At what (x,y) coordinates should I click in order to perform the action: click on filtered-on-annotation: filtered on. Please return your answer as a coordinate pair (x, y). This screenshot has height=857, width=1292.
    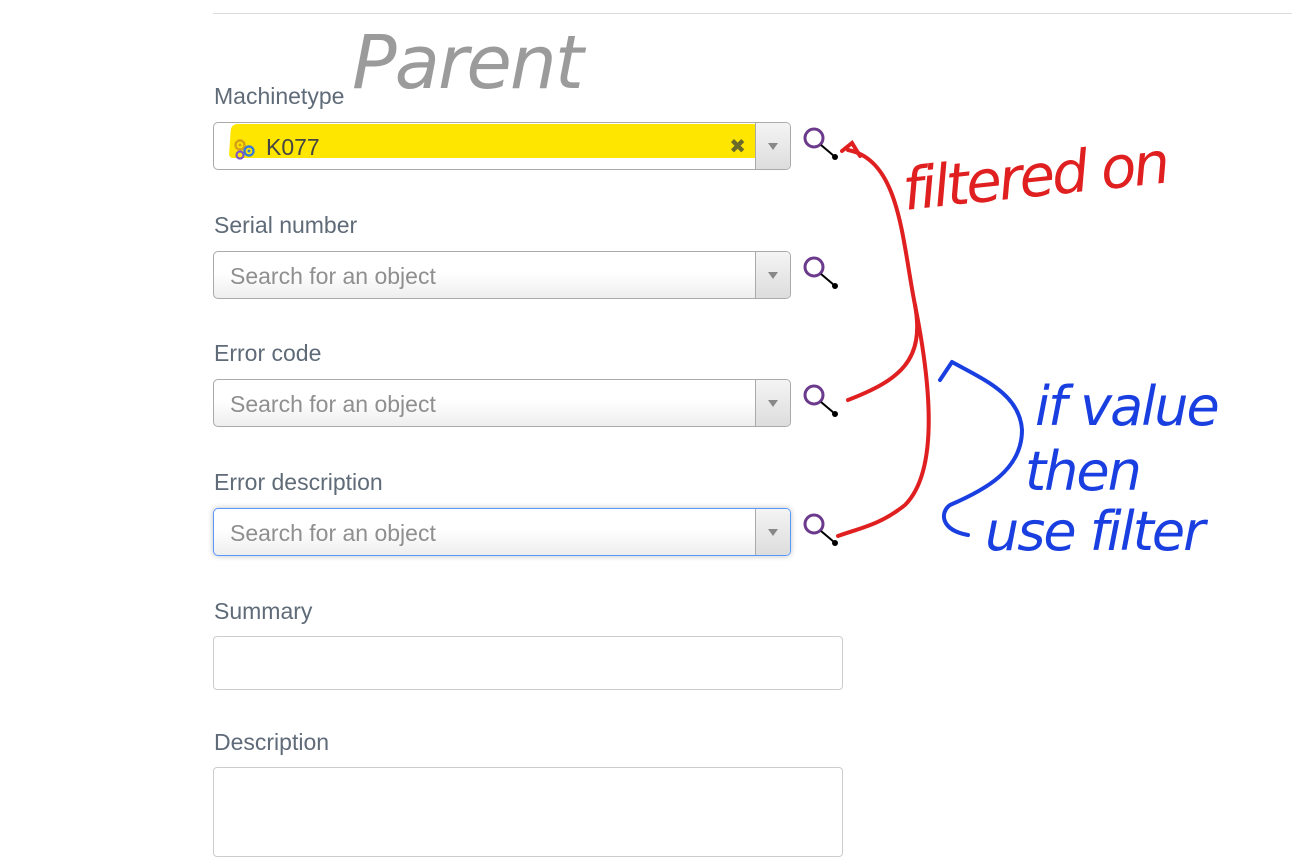
    Looking at the image, I should click on (1034, 176).